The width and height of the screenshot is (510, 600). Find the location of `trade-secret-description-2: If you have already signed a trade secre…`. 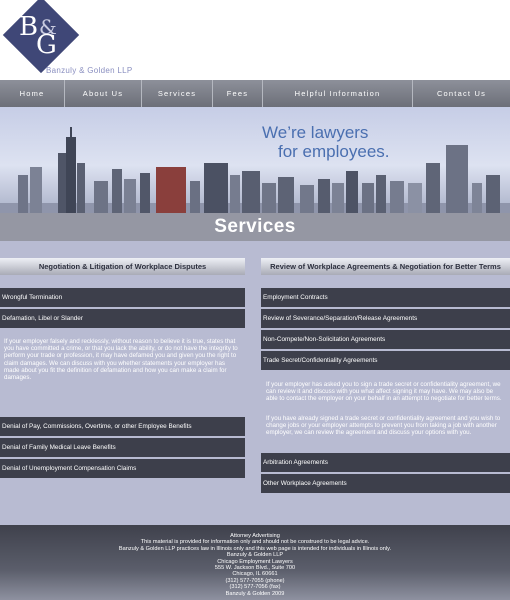

trade-secret-description-2: If you have already signed a trade secre… is located at coordinates (383, 426).